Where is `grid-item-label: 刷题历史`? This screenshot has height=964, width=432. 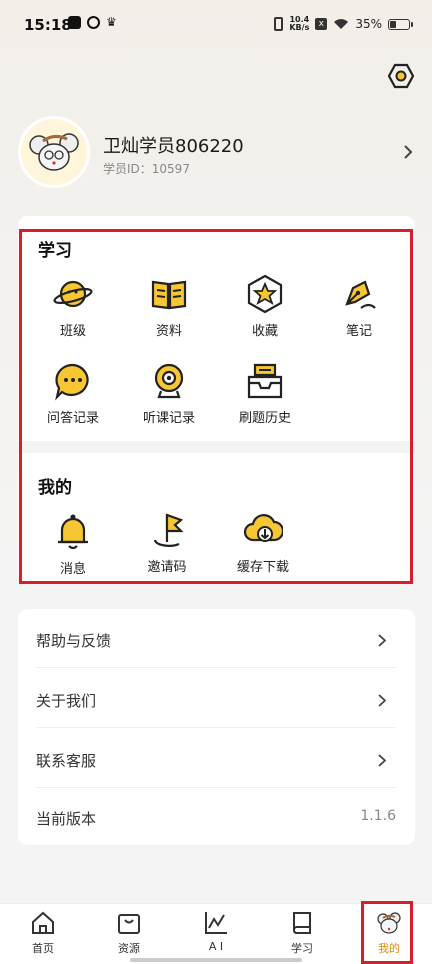 grid-item-label: 刷题历史 is located at coordinates (264, 418).